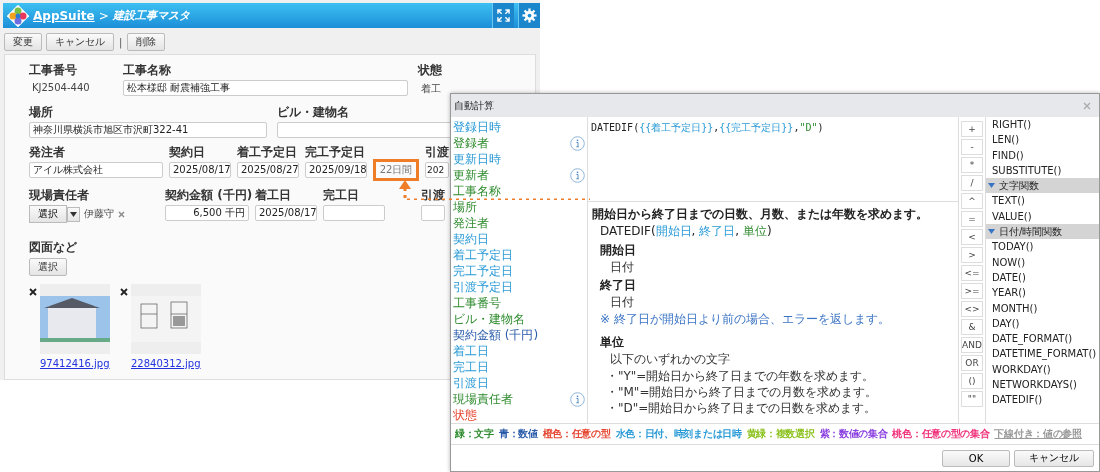 The width and height of the screenshot is (1100, 472). What do you see at coordinates (477, 191) in the screenshot?
I see `field-item: 工事名称` at bounding box center [477, 191].